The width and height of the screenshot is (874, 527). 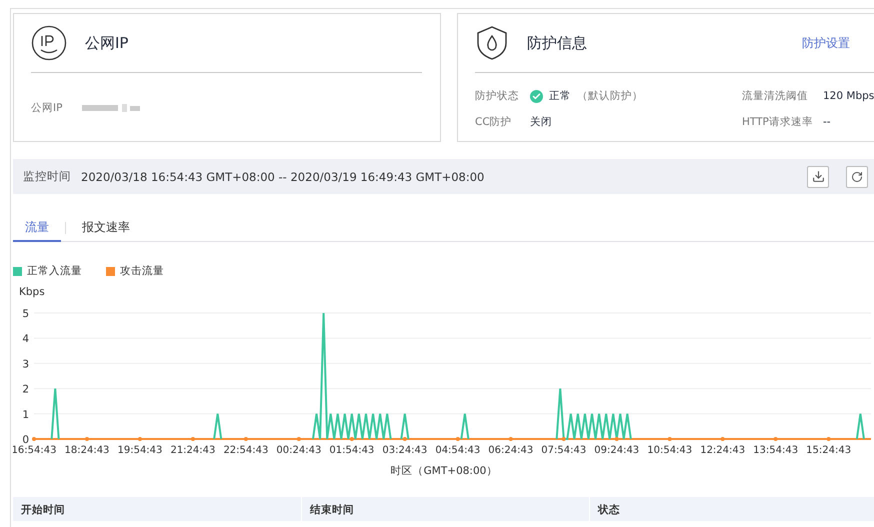 What do you see at coordinates (732, 509) in the screenshot?
I see `column-header: 状态` at bounding box center [732, 509].